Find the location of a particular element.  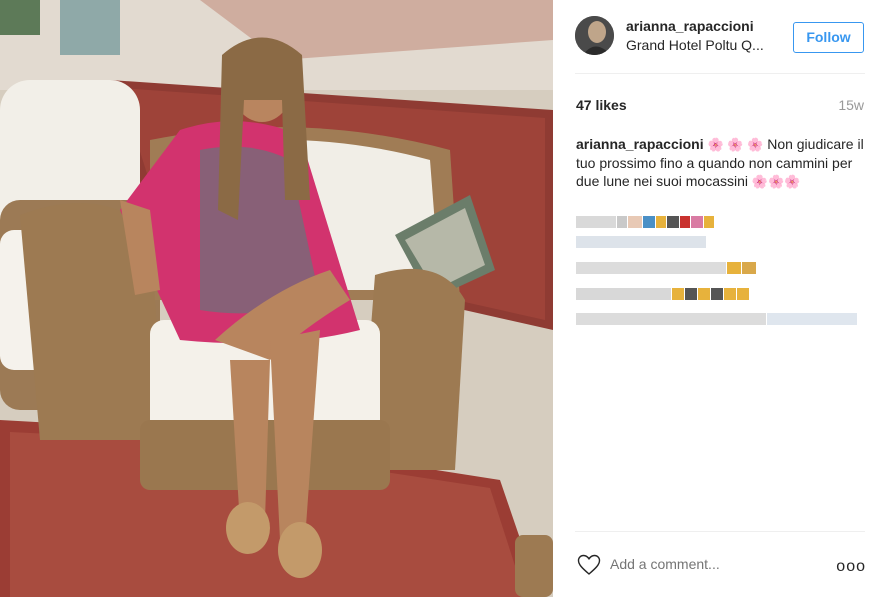

header-divider is located at coordinates (720, 73).